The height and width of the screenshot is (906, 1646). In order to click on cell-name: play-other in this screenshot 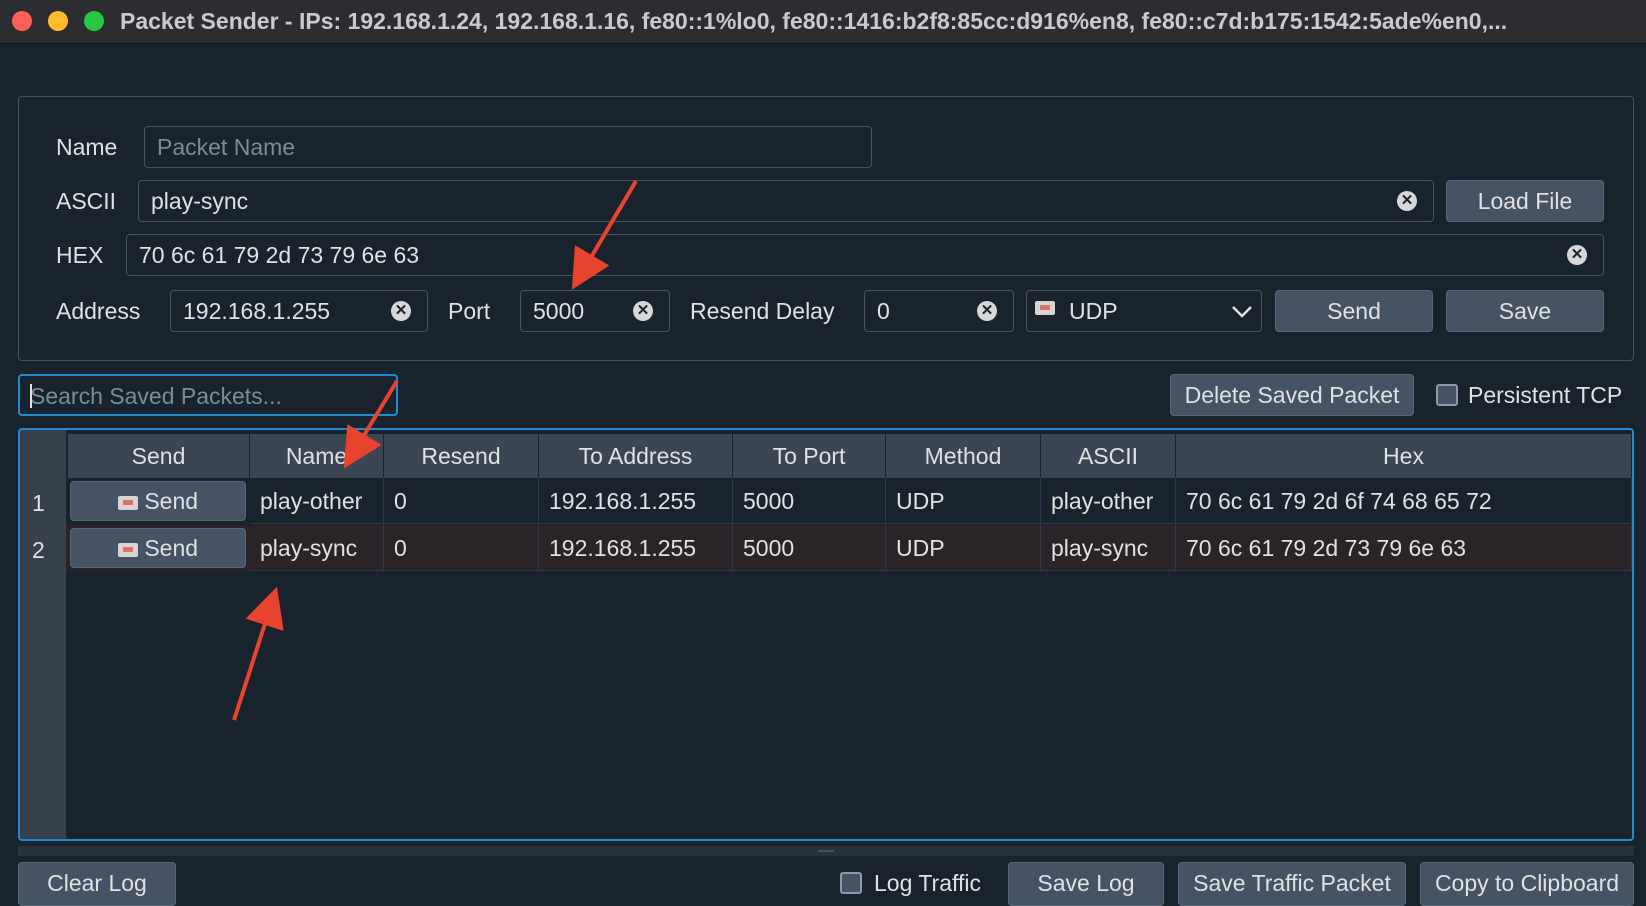, I will do `click(317, 501)`.